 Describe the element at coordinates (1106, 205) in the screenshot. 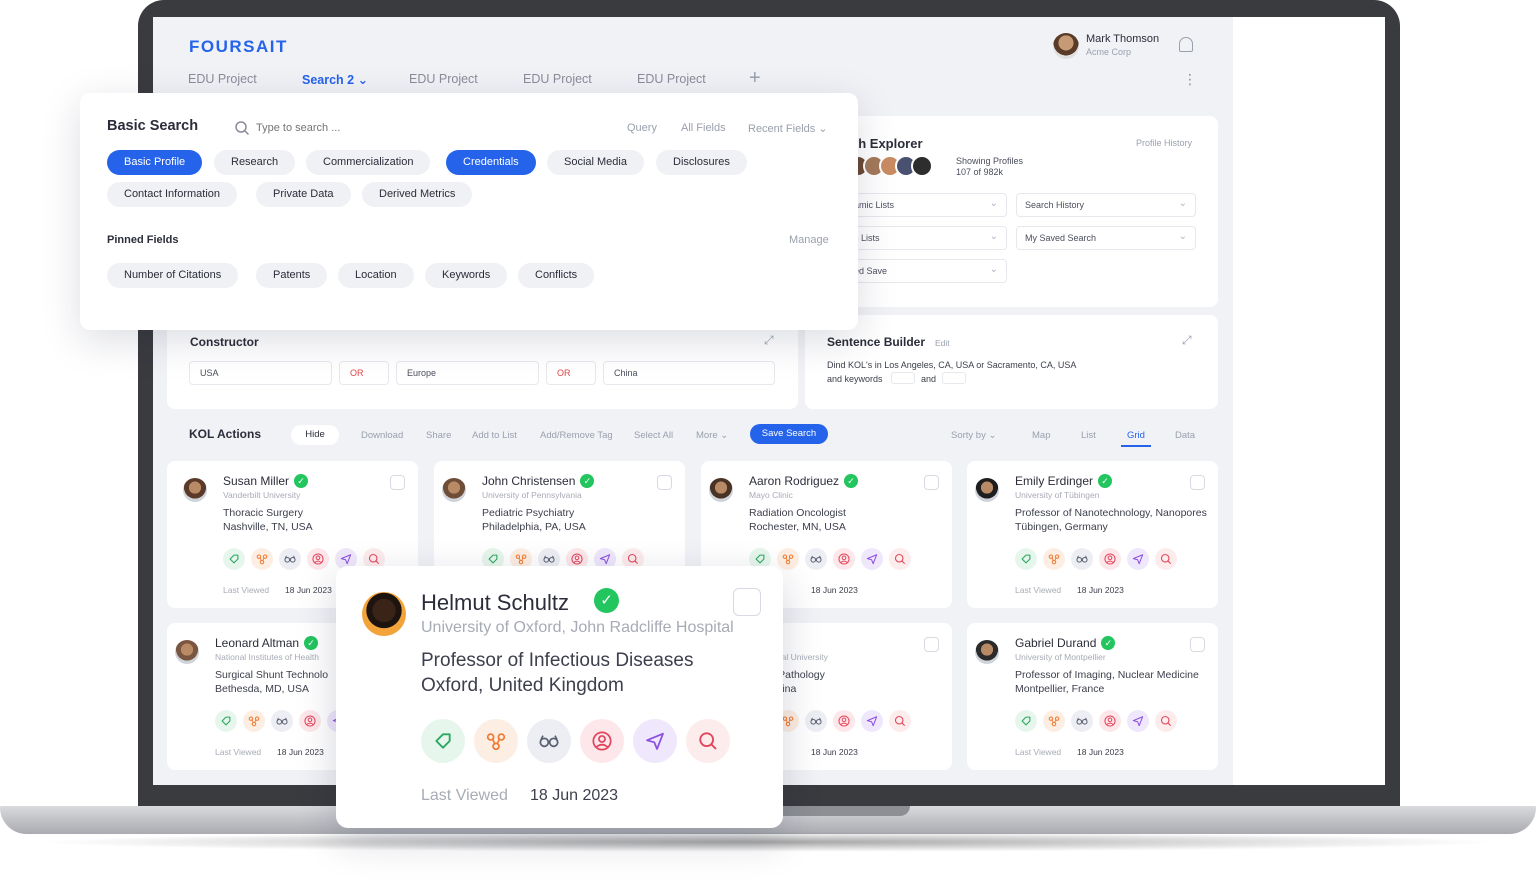

I see `search-history-select: Search History ⌄` at that location.